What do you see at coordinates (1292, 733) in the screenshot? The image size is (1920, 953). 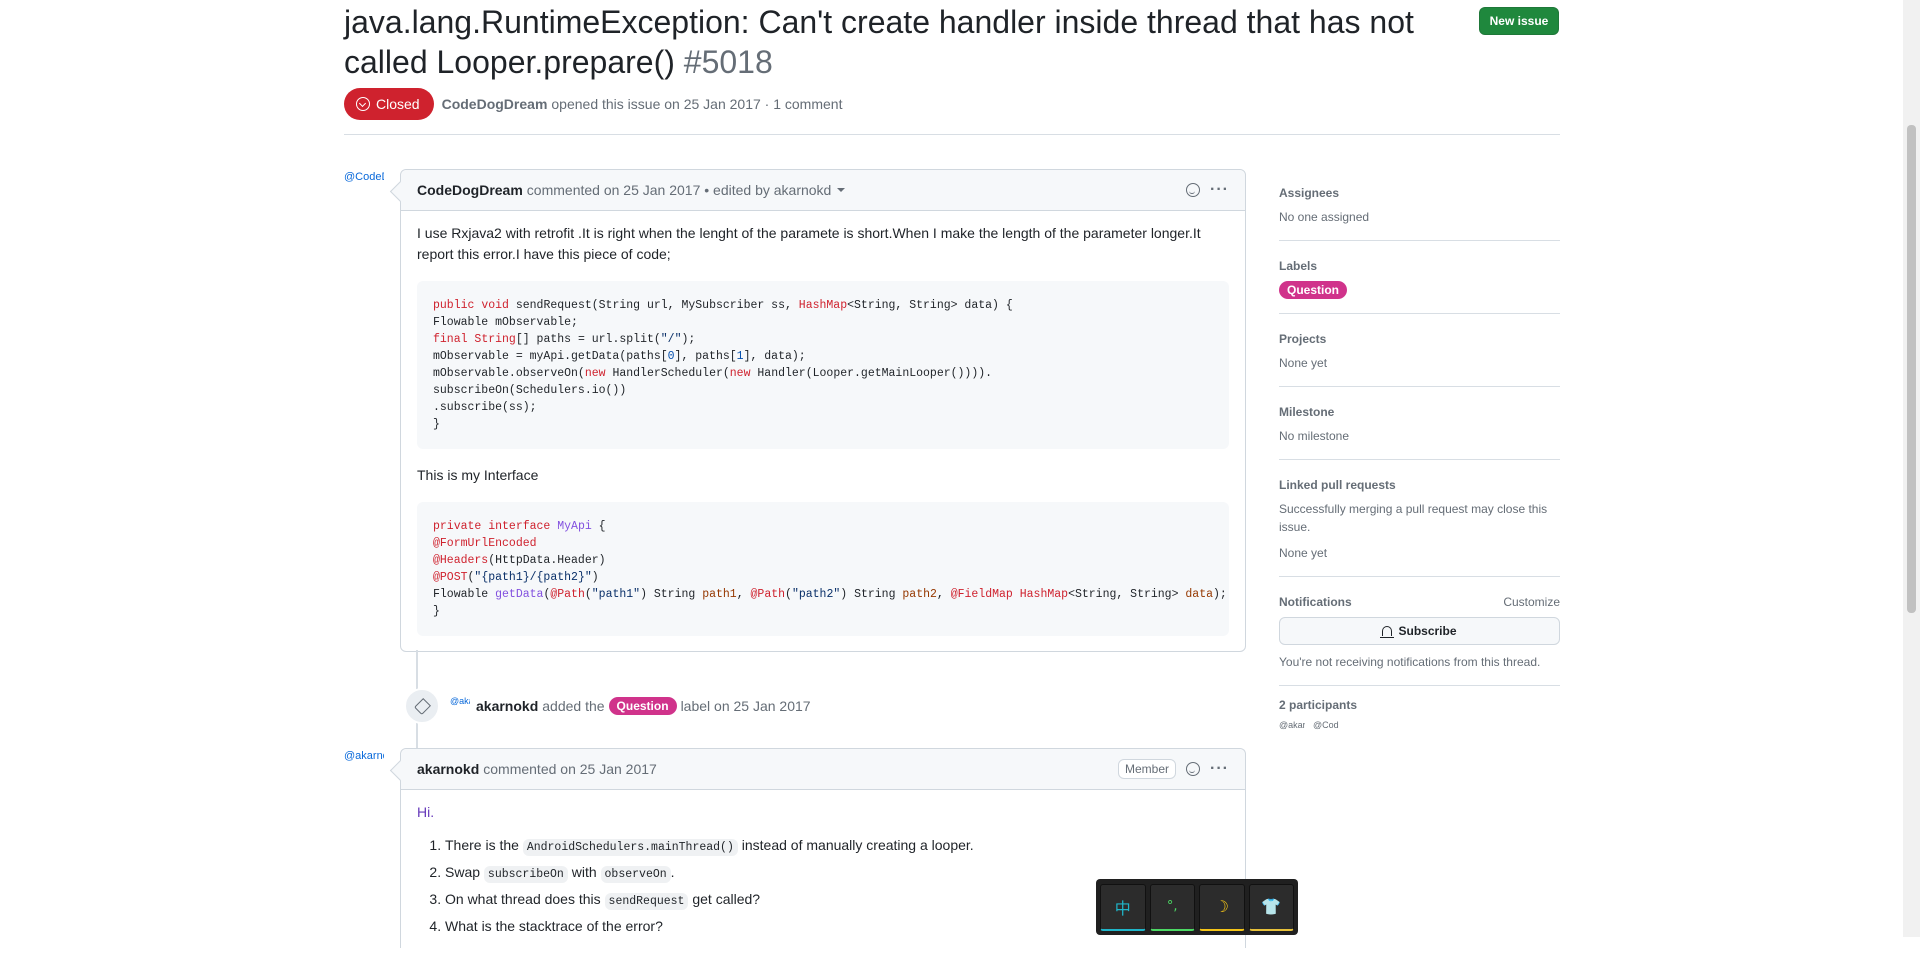 I see `participant-avatar: @akarnokd` at bounding box center [1292, 733].